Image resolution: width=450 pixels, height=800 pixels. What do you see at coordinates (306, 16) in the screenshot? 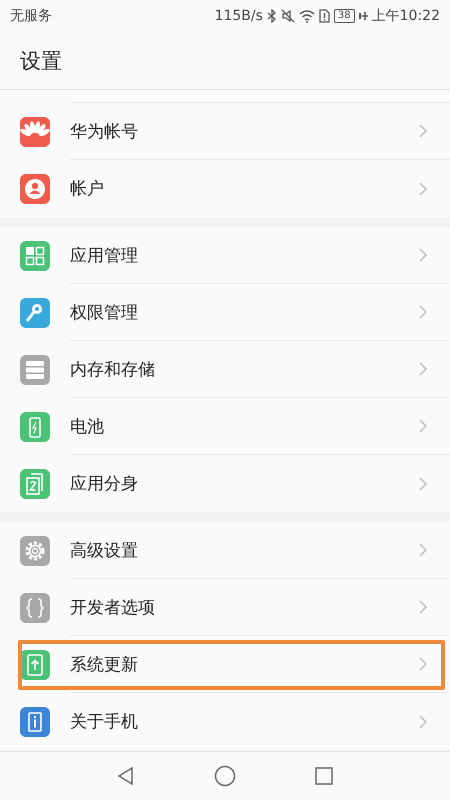
I see `wifi-icon` at bounding box center [306, 16].